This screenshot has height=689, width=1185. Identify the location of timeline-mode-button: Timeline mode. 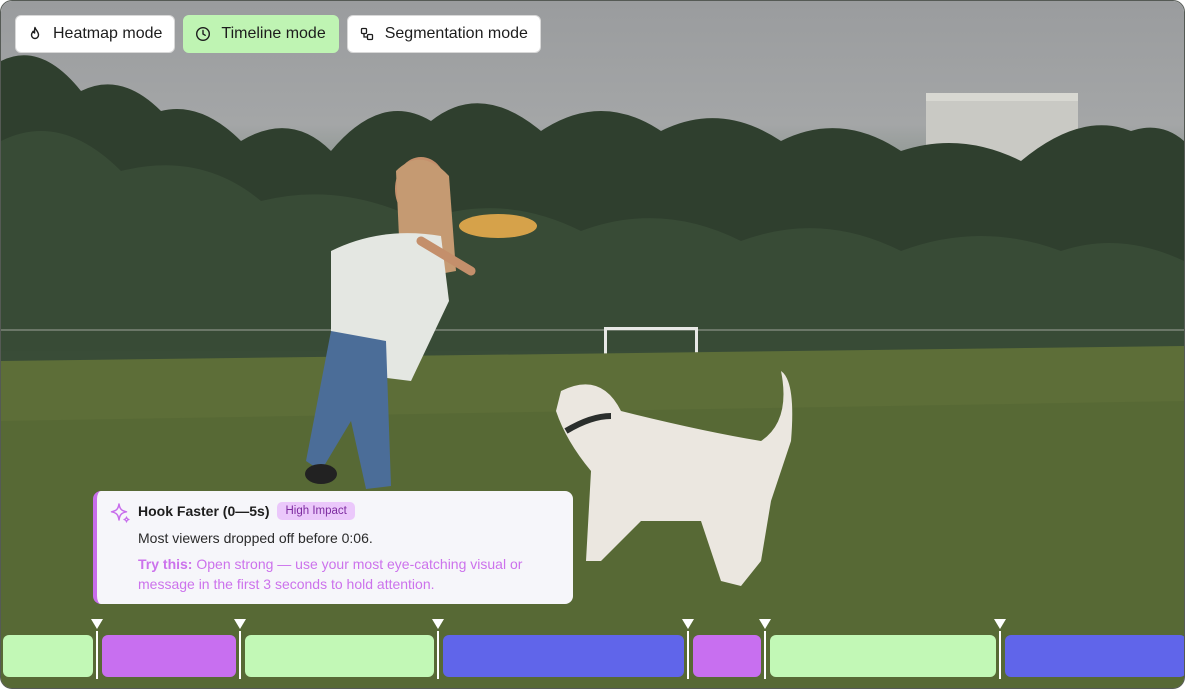
(261, 34).